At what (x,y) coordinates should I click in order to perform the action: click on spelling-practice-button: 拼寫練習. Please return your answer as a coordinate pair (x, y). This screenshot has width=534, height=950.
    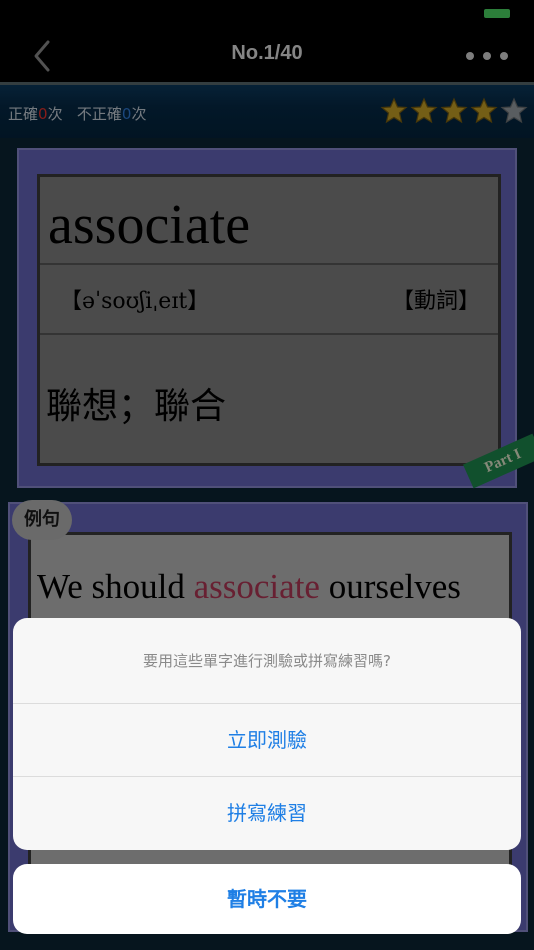
    Looking at the image, I should click on (267, 813).